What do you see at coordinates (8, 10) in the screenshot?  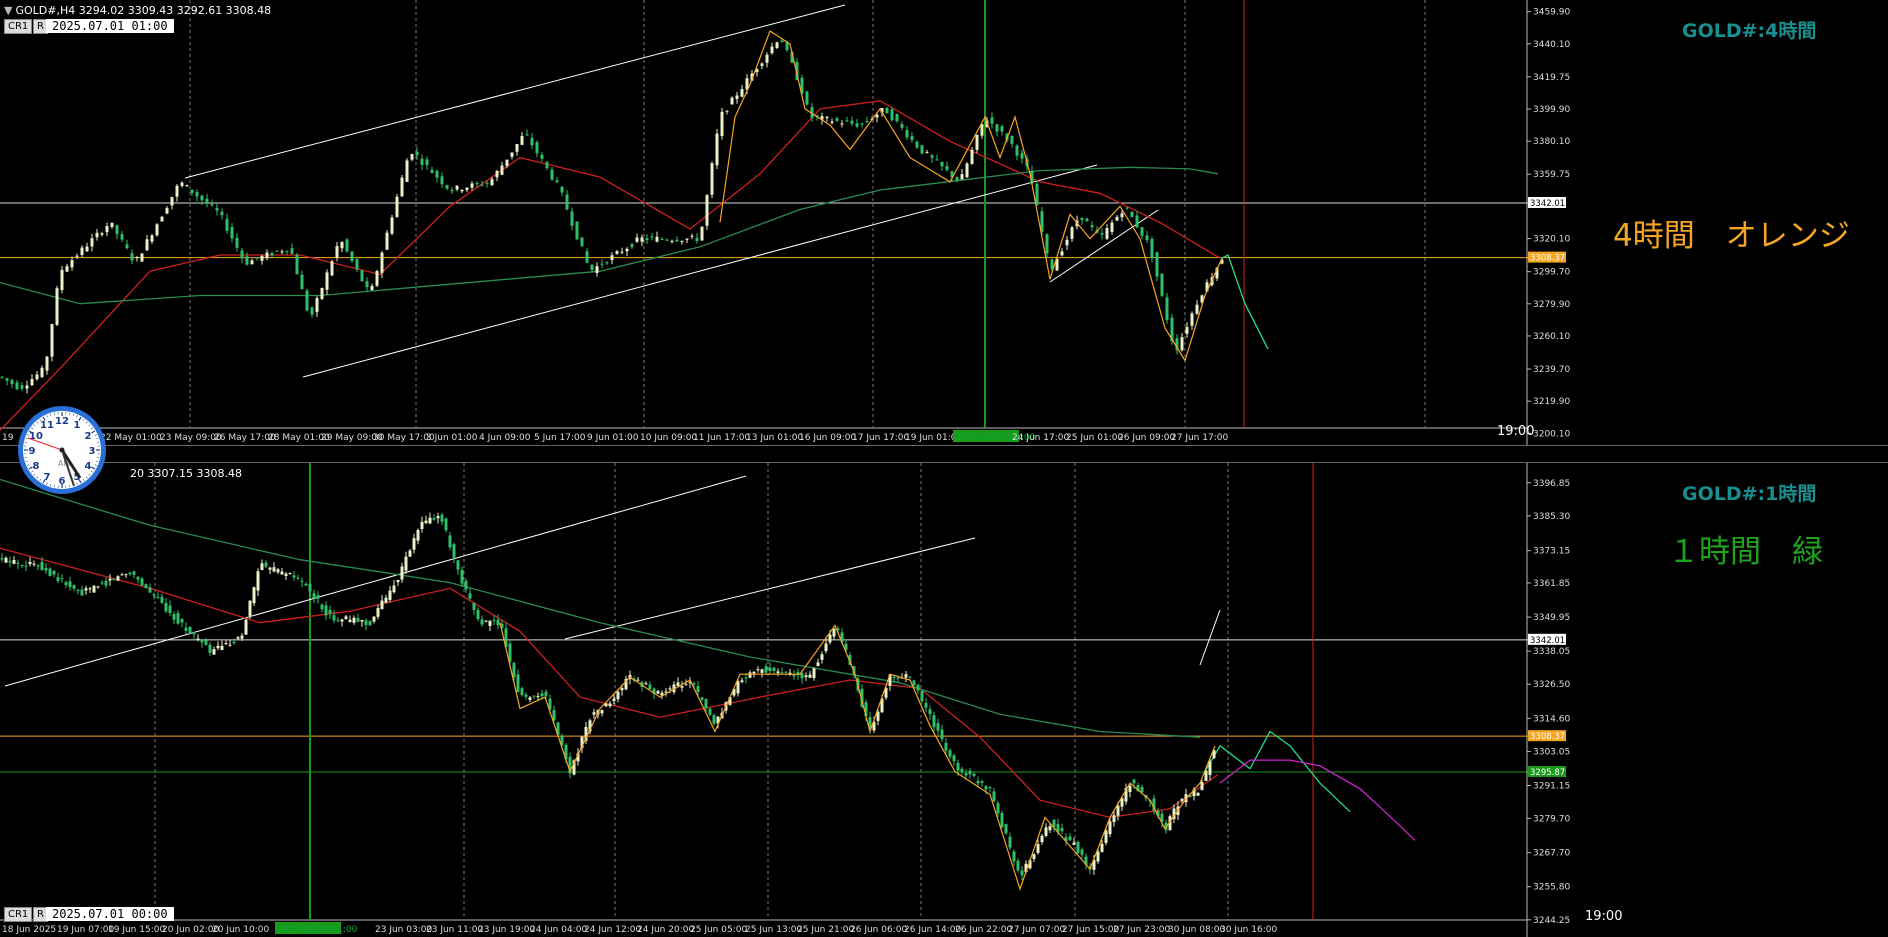 I see `collapse-arrow-icon: ▼` at bounding box center [8, 10].